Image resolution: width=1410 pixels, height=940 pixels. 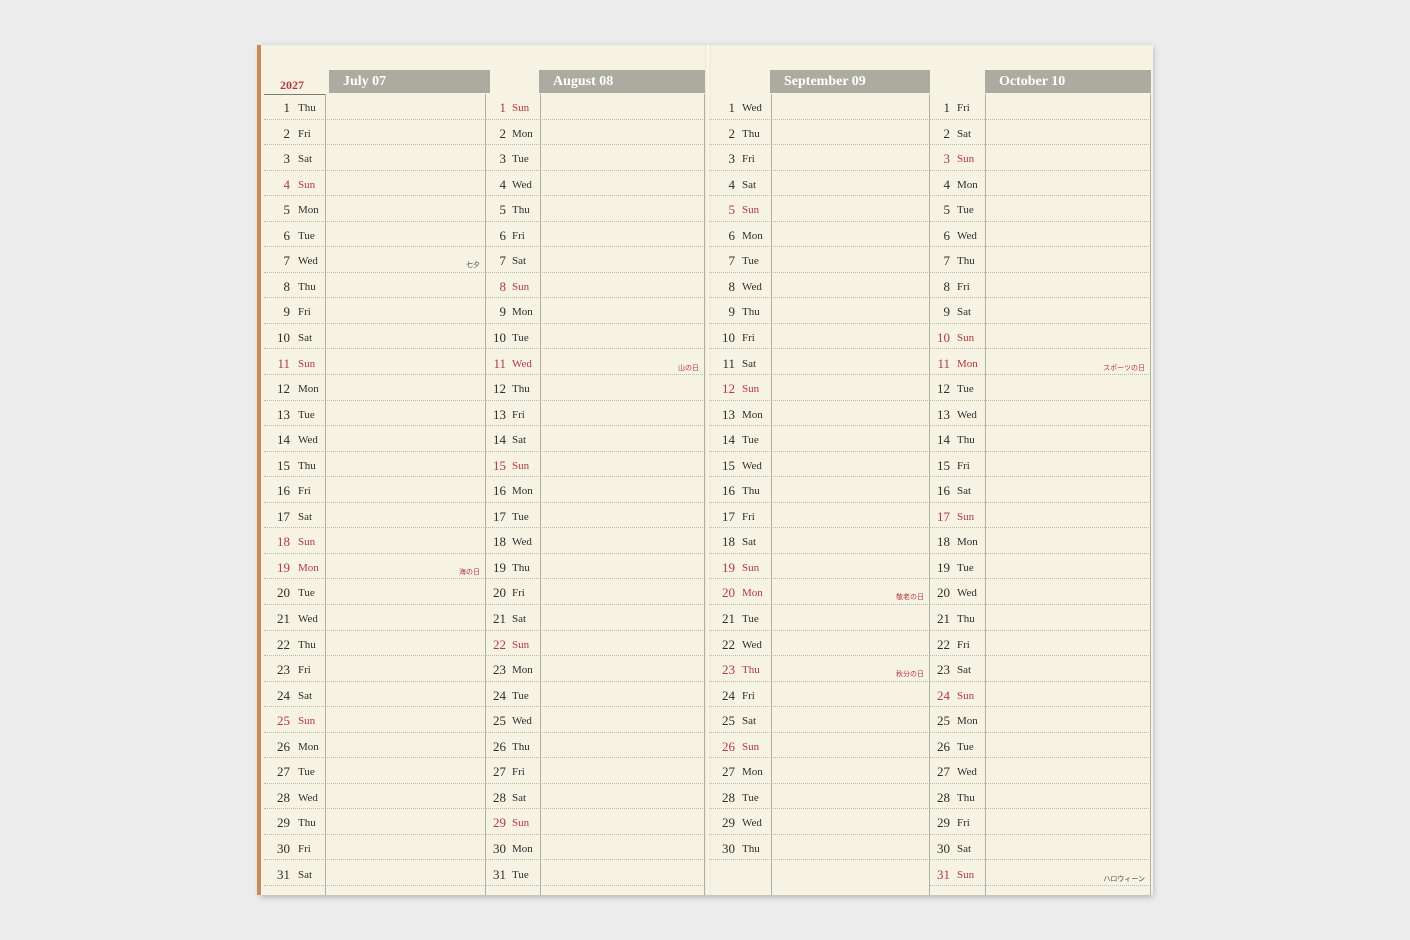 What do you see at coordinates (819, 490) in the screenshot?
I see `day-row: 16 Thu` at bounding box center [819, 490].